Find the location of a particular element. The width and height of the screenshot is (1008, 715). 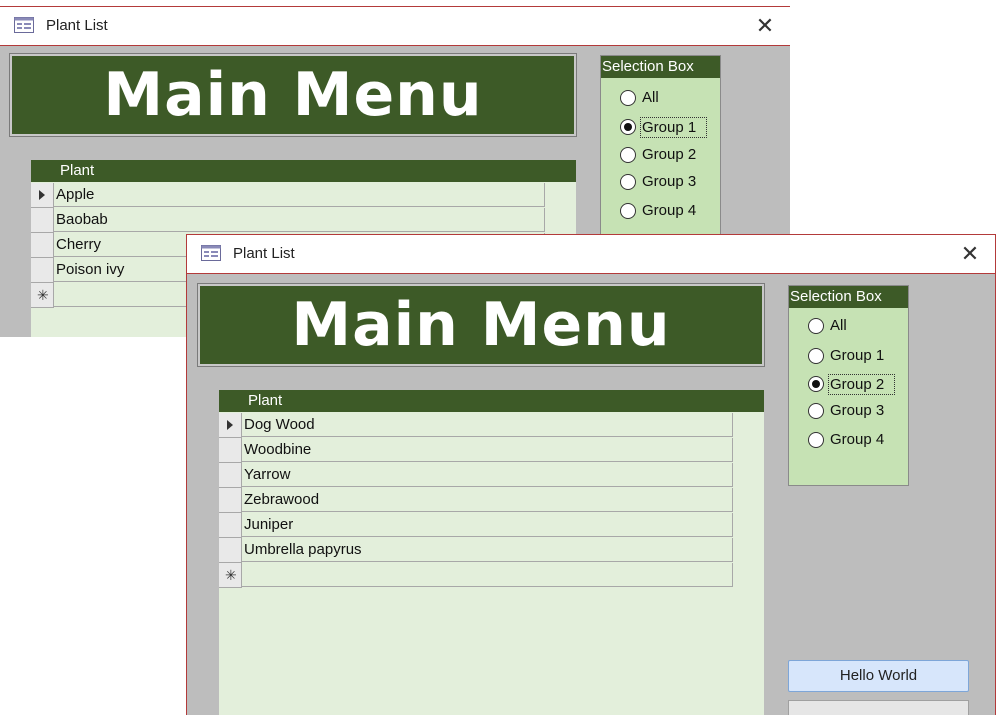

table-row: Umbrella papyrus is located at coordinates (476, 550).